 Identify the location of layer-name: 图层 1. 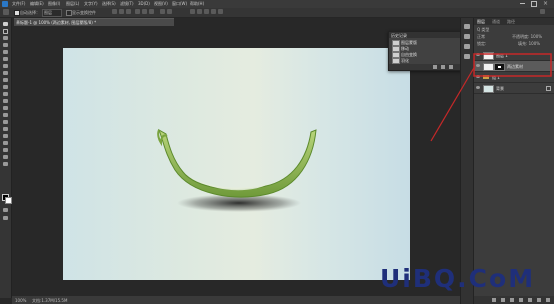
(502, 55).